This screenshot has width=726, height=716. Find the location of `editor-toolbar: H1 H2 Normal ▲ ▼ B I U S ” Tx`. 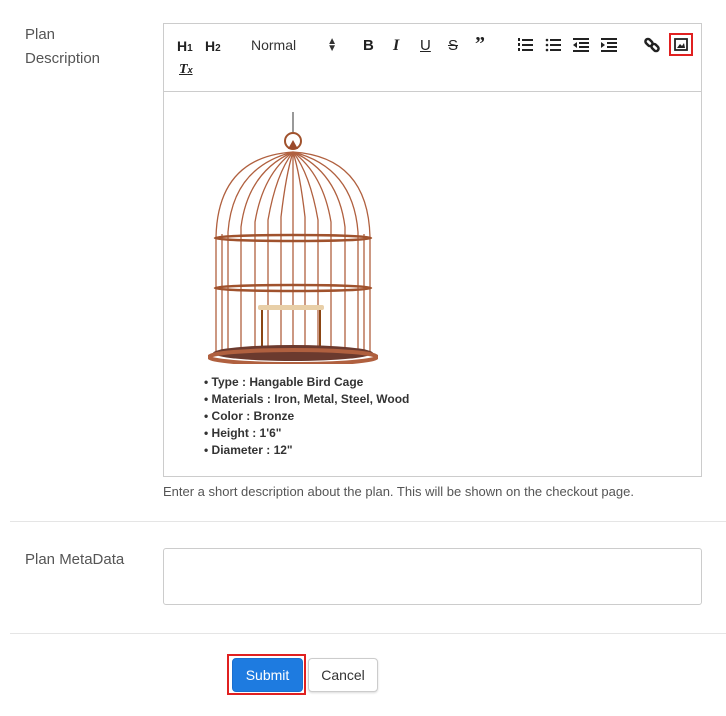

editor-toolbar: H1 H2 Normal ▲ ▼ B I U S ” Tx is located at coordinates (432, 58).